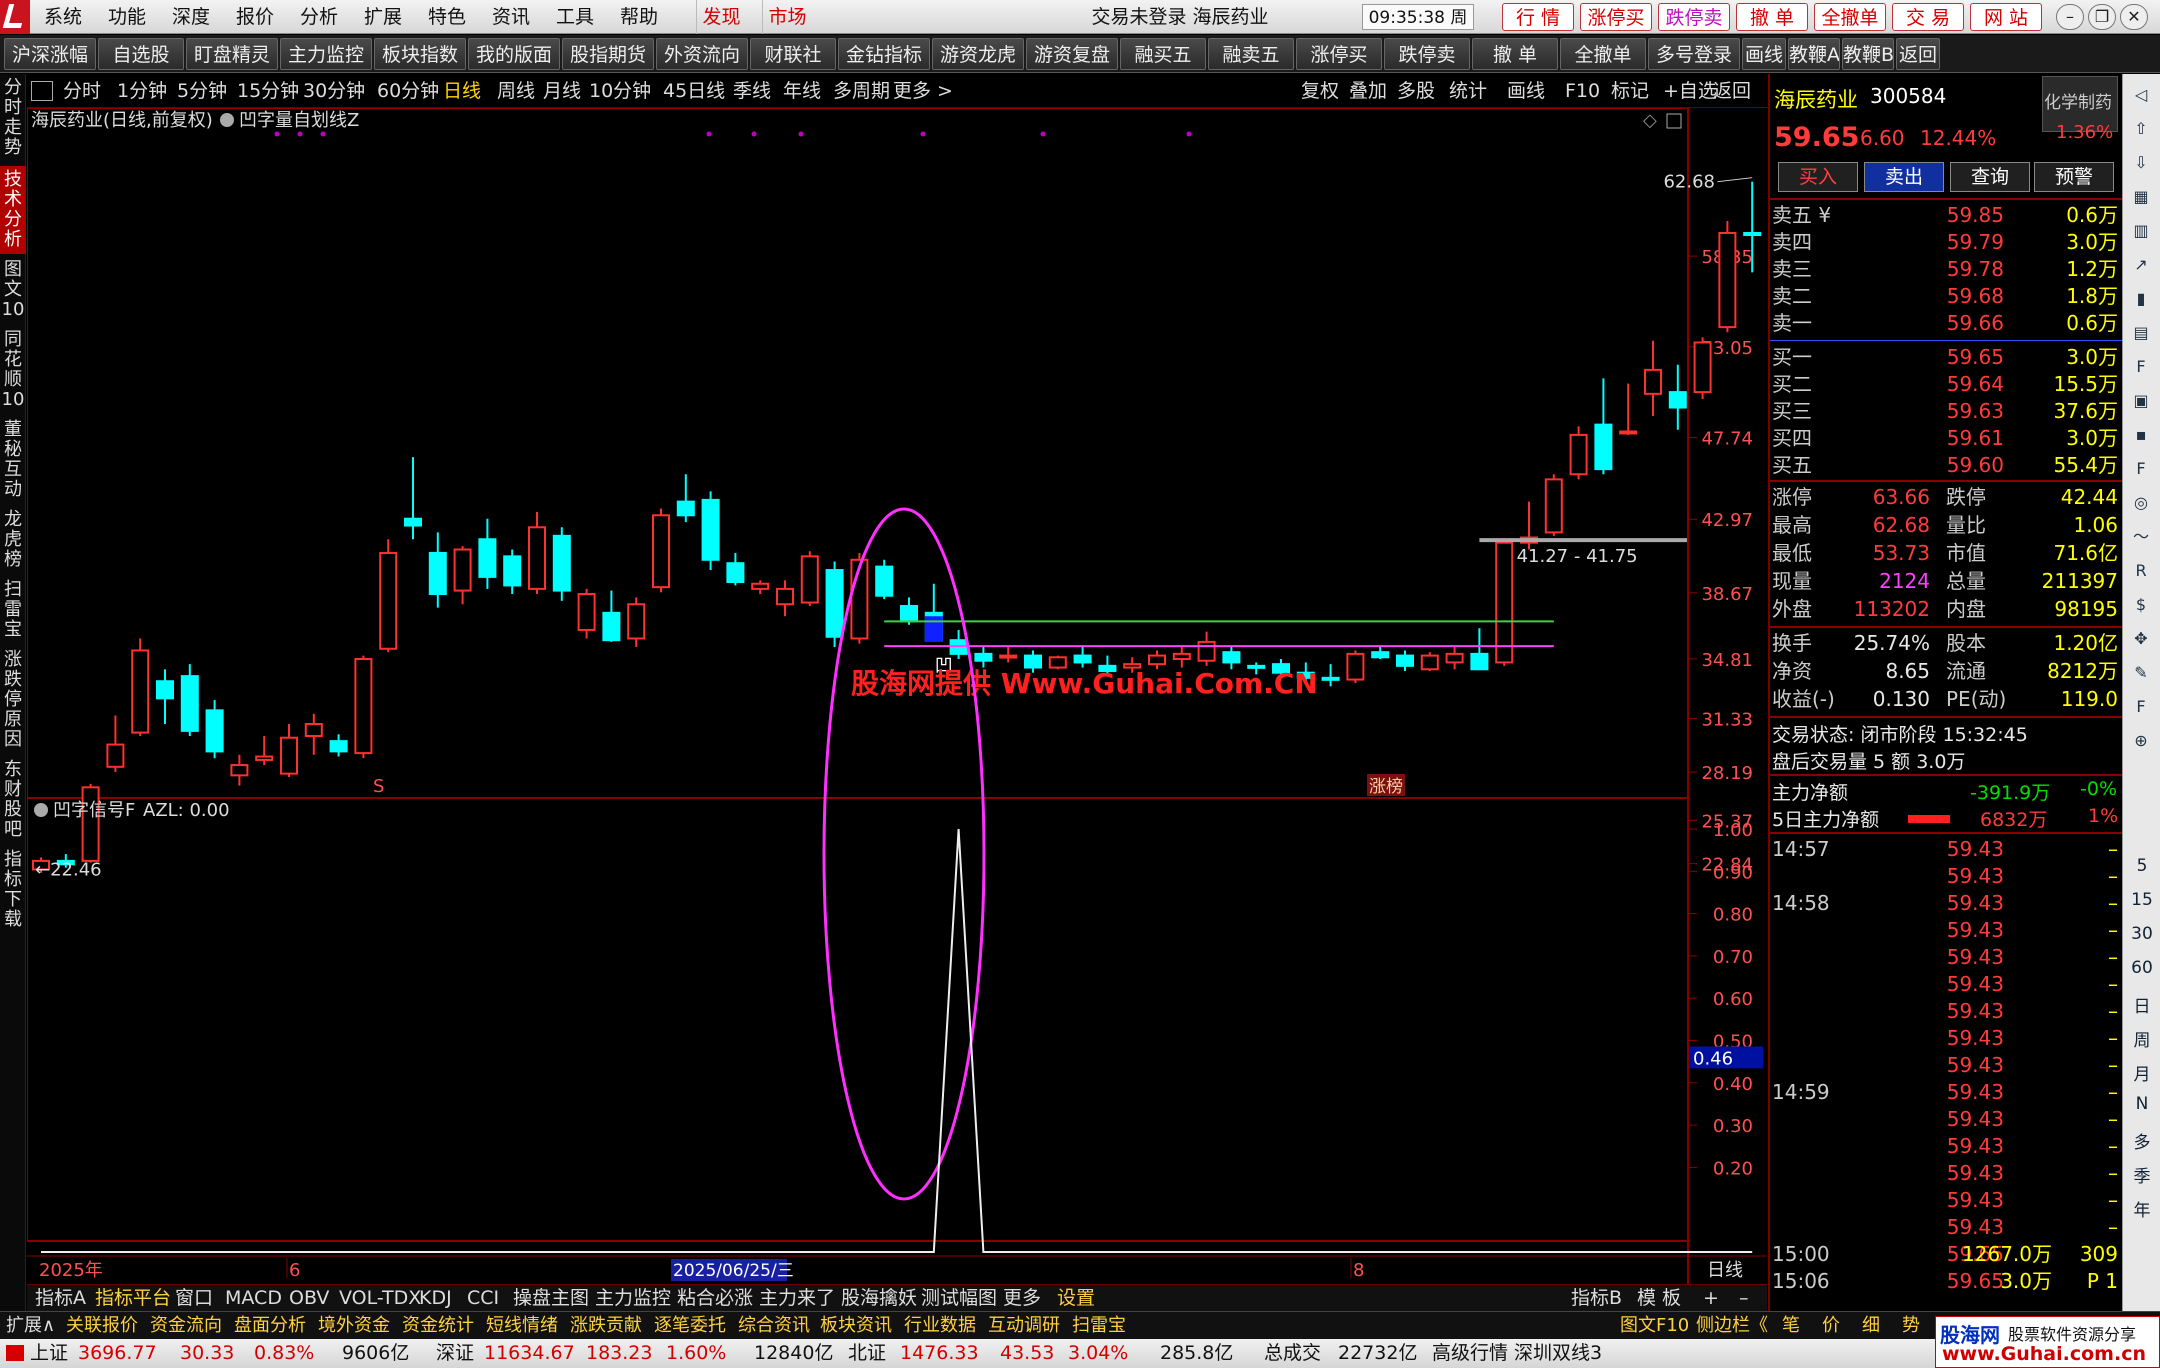 The height and width of the screenshot is (1368, 2160). Describe the element at coordinates (1871, 1326) in the screenshot. I see `func-right-4: 细` at that location.